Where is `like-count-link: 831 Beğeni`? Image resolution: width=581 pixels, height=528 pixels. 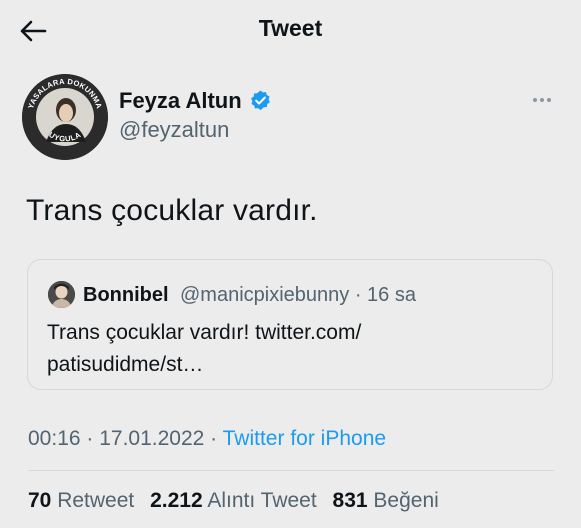
like-count-link: 831 Beğeni is located at coordinates (386, 500).